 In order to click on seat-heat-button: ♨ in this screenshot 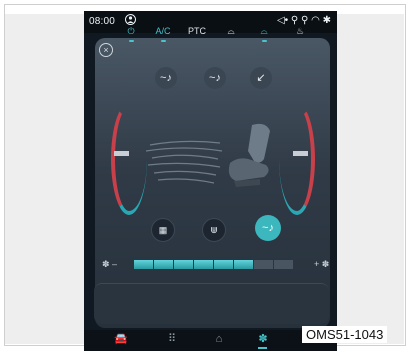, I will do `click(300, 33)`.